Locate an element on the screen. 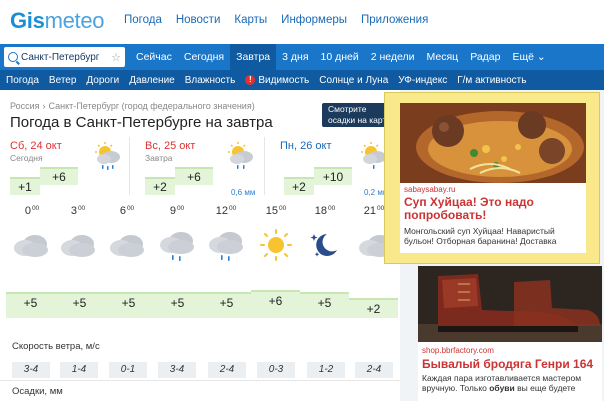 The image size is (604, 401). hour-value: 15 is located at coordinates (271, 211).